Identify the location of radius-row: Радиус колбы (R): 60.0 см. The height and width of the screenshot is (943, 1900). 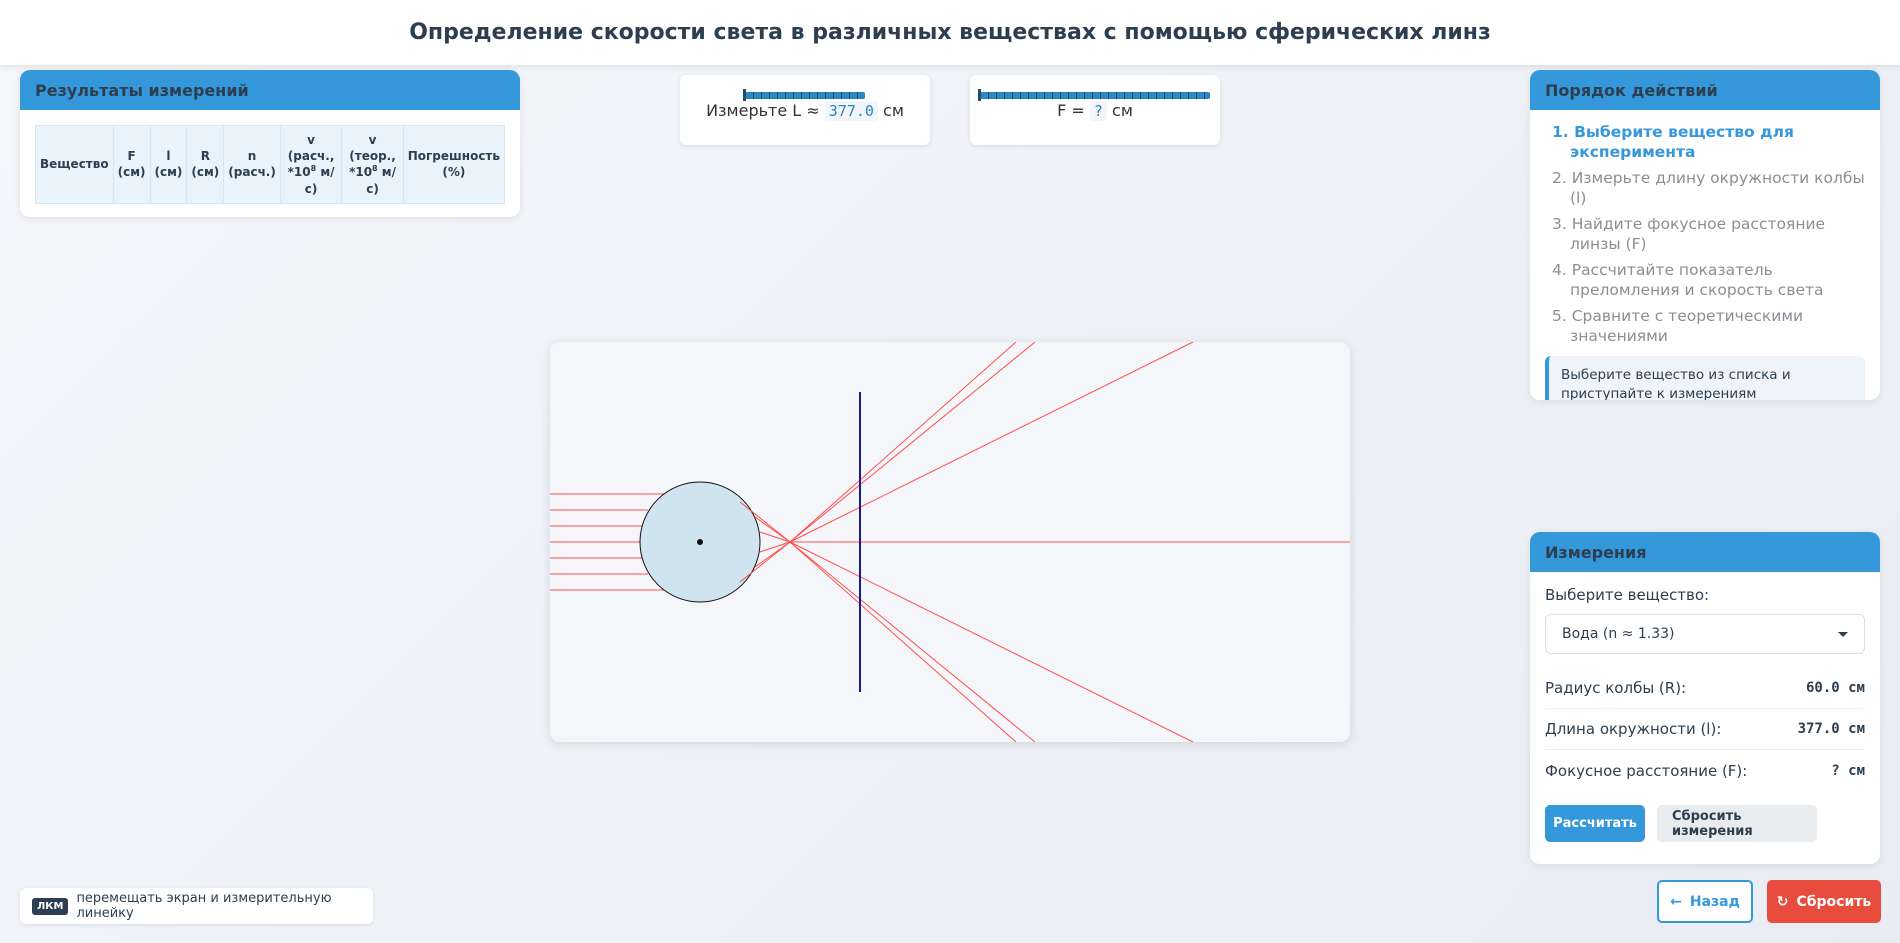
(1705, 688).